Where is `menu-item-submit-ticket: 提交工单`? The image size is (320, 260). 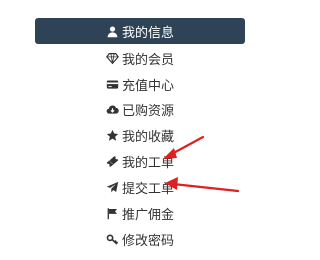
menu-item-submit-ticket: 提交工单 is located at coordinates (140, 187).